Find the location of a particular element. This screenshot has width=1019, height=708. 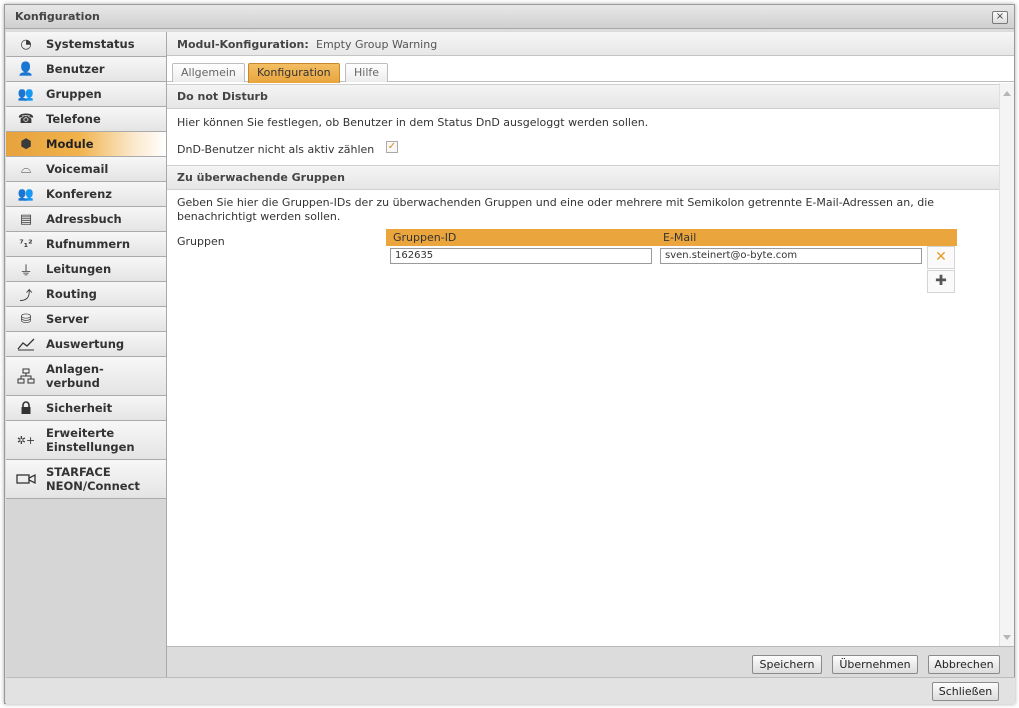

sidebar-item-starface-neon-connect: STARFACE NEON/Connect is located at coordinates (86, 479).